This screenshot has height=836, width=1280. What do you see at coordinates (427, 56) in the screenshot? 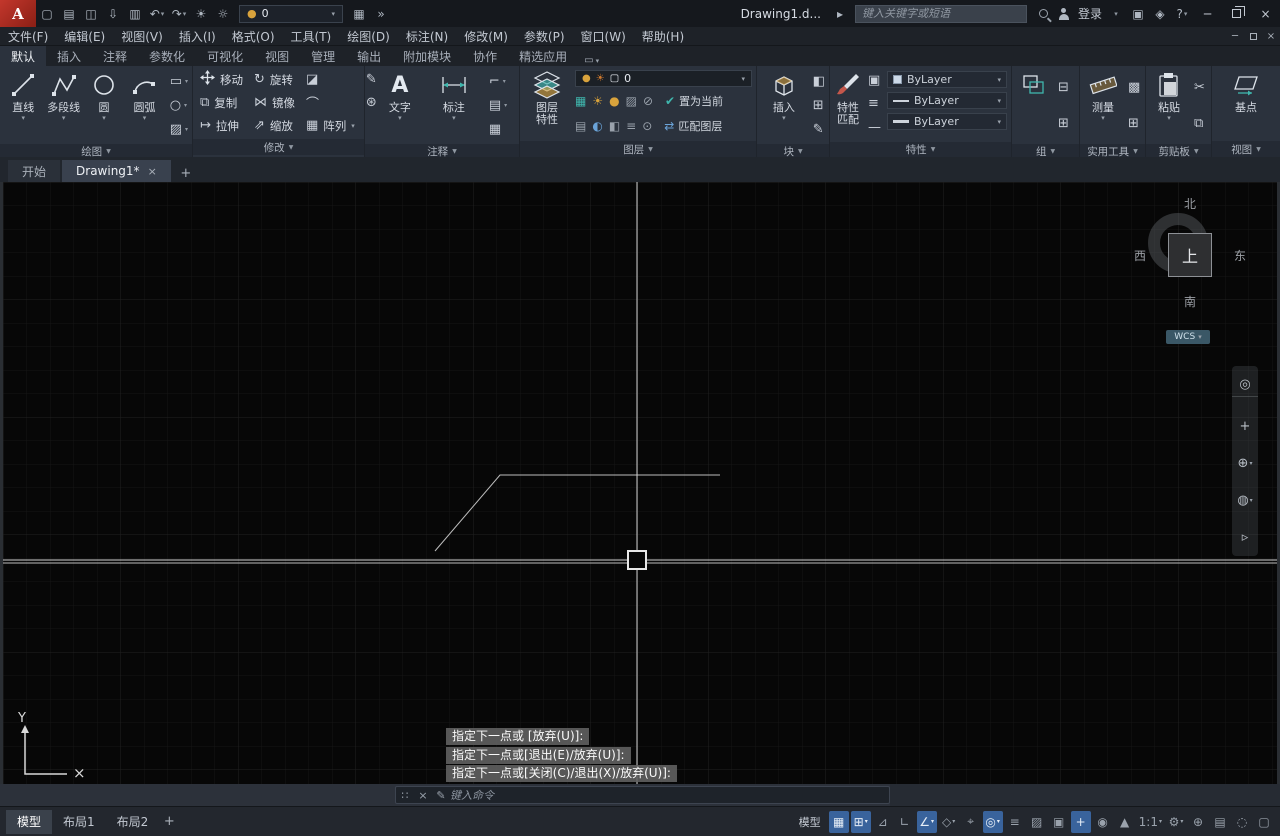
I see `tab-addins: 附加模块` at bounding box center [427, 56].